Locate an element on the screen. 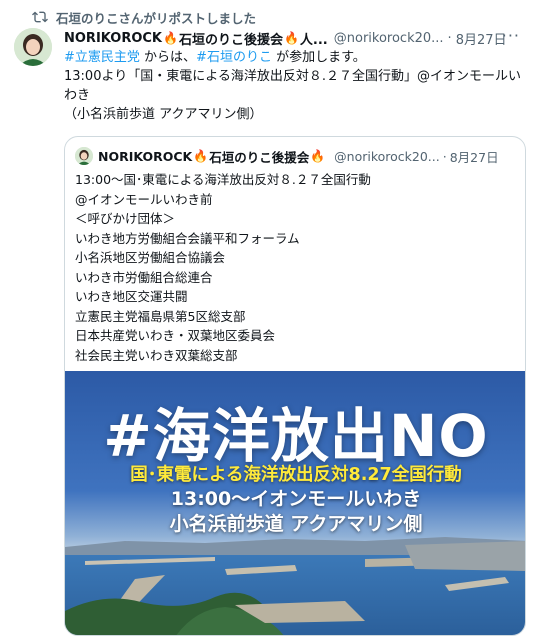 The height and width of the screenshot is (640, 536). repost-header: 石垣のりこさんがリポストしました is located at coordinates (144, 17).